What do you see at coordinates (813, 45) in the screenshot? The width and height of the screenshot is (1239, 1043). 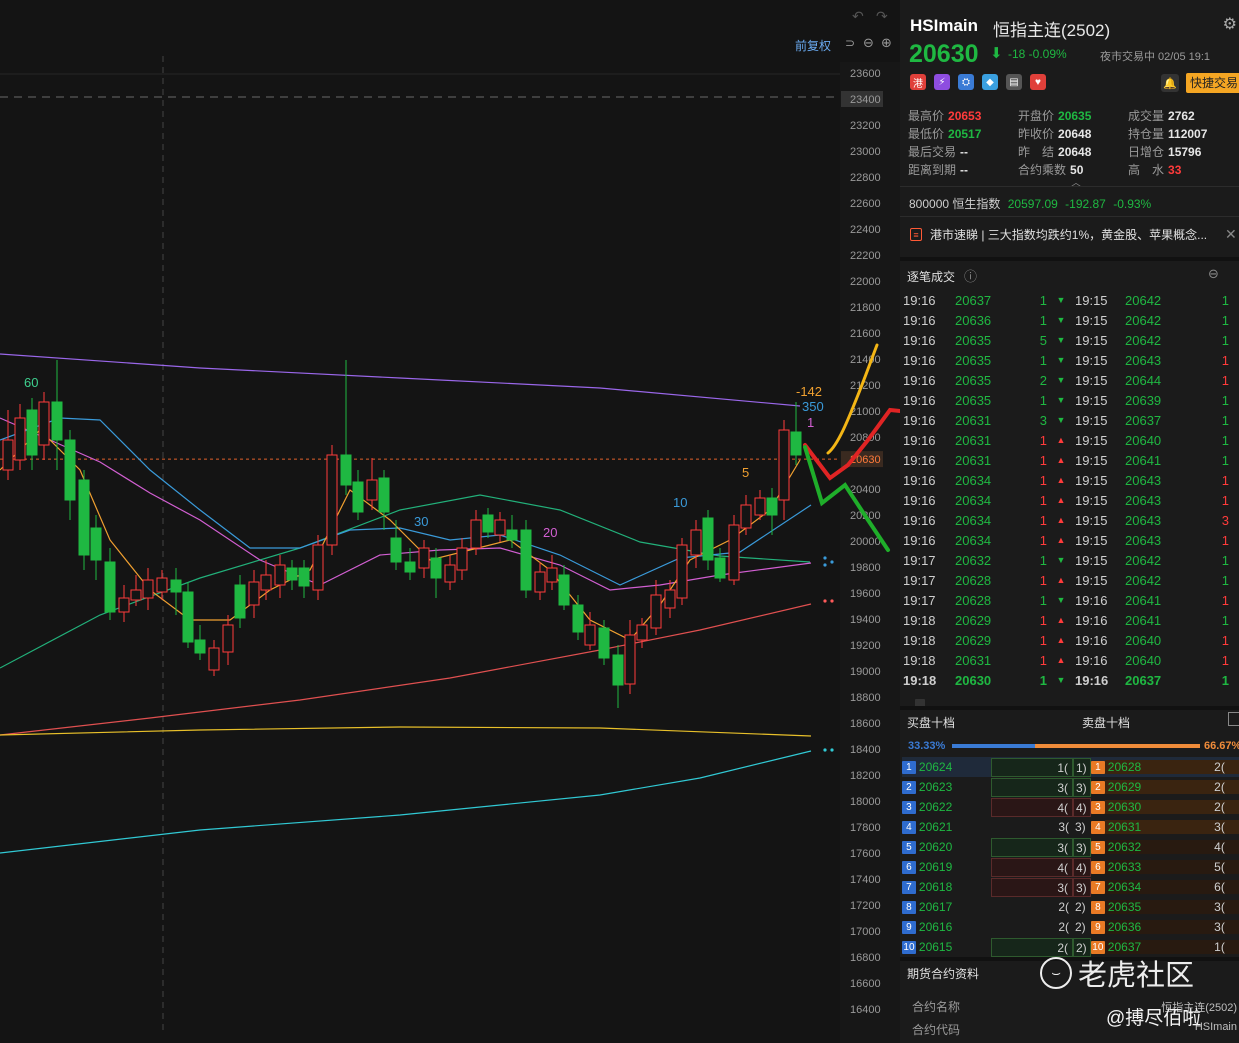 I see `adjust-label: 前复权` at bounding box center [813, 45].